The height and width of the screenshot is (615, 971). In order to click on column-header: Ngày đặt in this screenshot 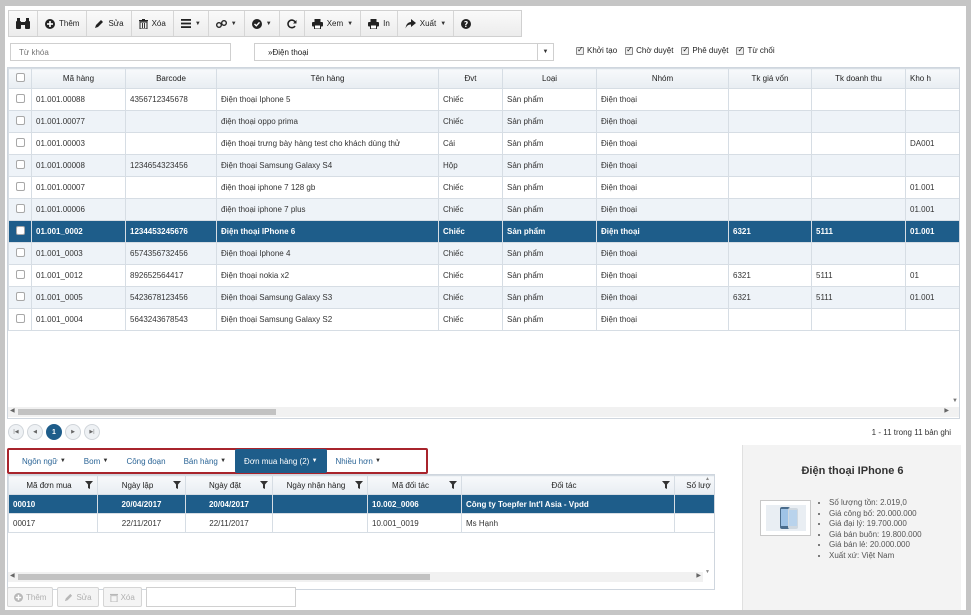, I will do `click(229, 485)`.